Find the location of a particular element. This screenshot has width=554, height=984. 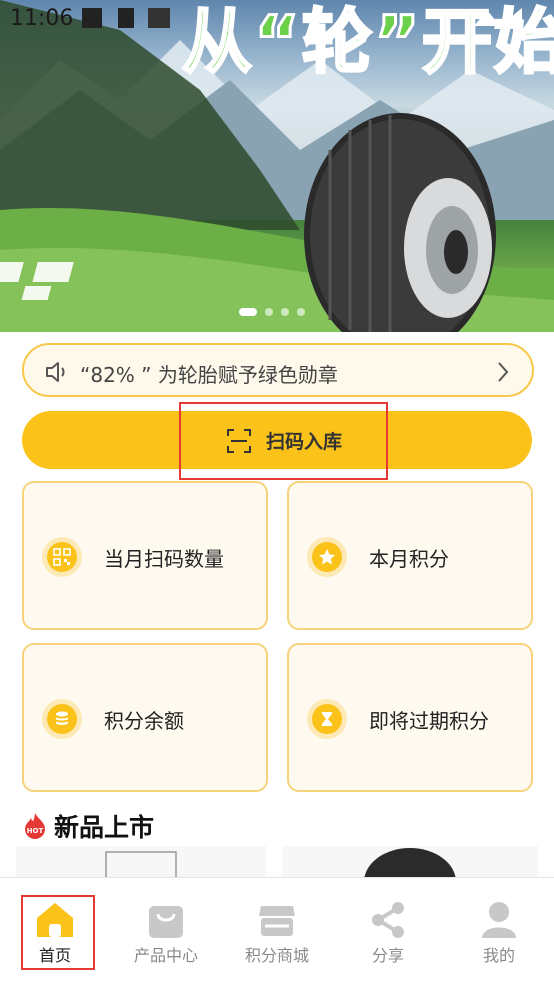

tab-share: 分享 is located at coordinates (388, 928).